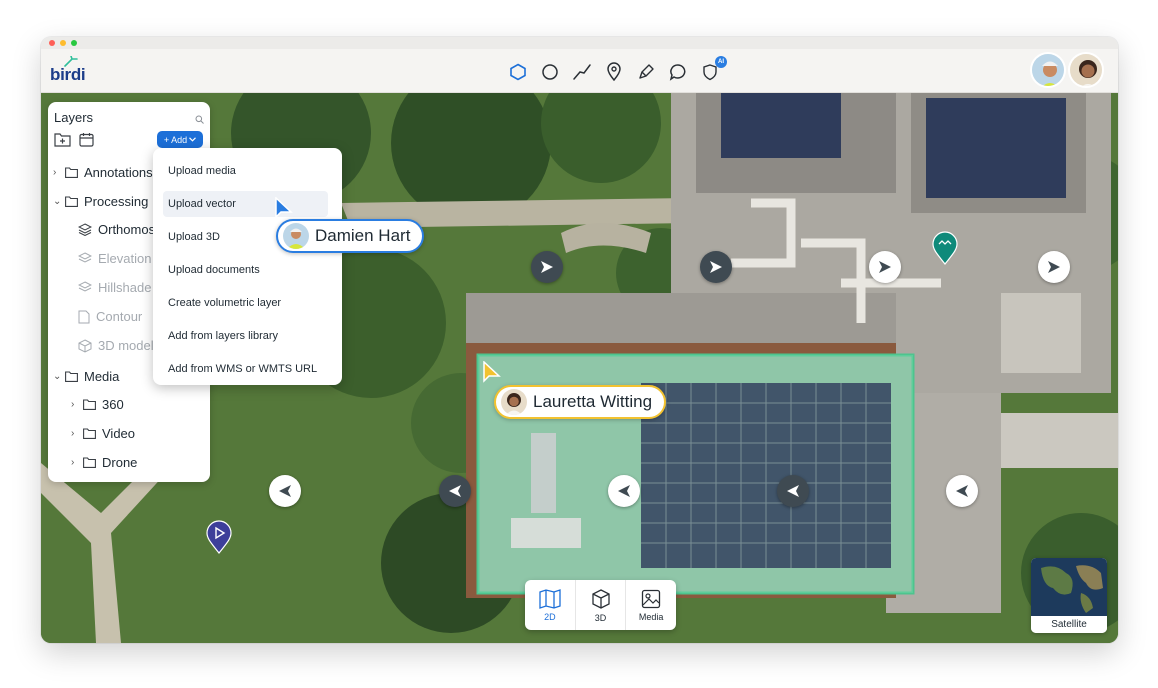 Image resolution: width=1158 pixels, height=688 pixels. I want to click on avatar-worker, so click(1048, 70).